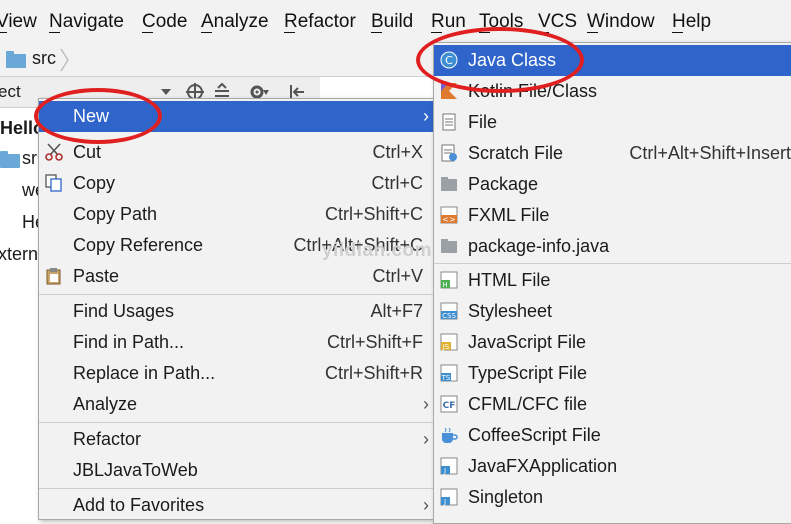  Describe the element at coordinates (612, 311) in the screenshot. I see `submenu-item-stylesheet: CSS Stylesheet` at that location.